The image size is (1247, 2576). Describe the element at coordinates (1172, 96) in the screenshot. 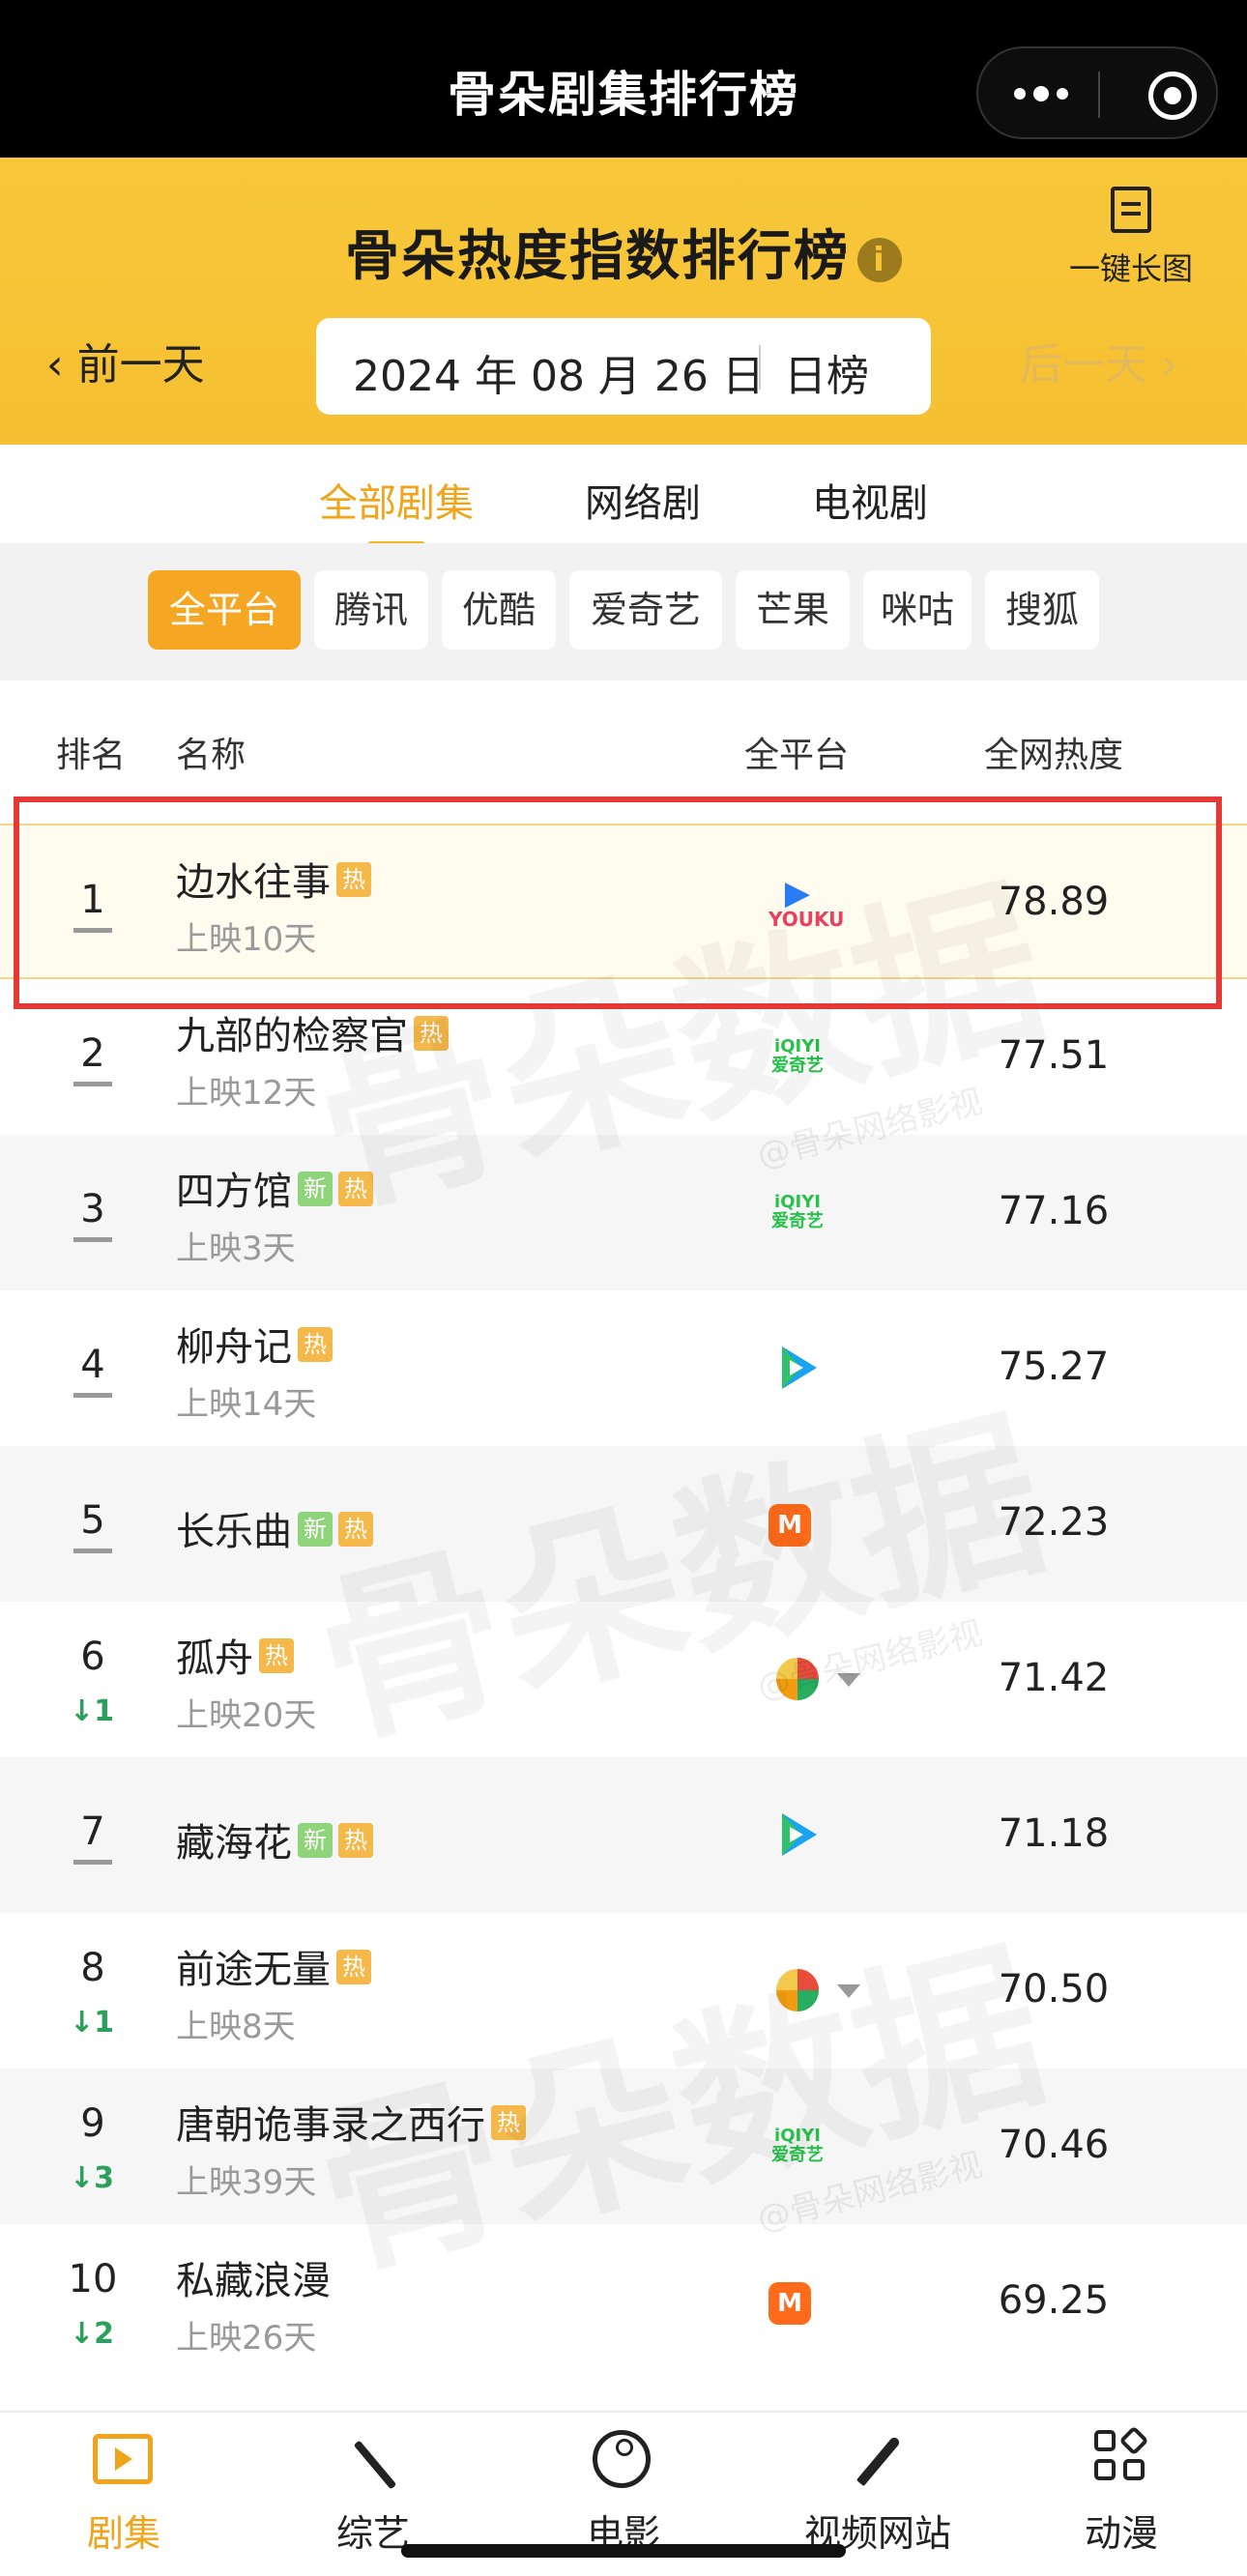

I see `close-target-icon` at that location.